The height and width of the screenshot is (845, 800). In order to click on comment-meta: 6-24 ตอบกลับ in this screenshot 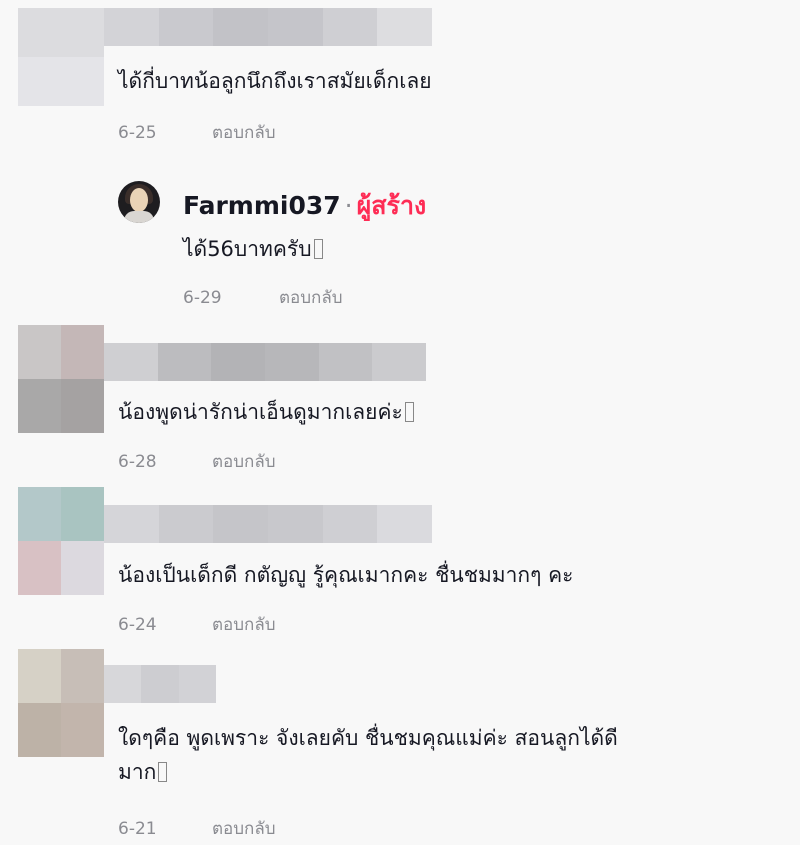, I will do `click(197, 624)`.